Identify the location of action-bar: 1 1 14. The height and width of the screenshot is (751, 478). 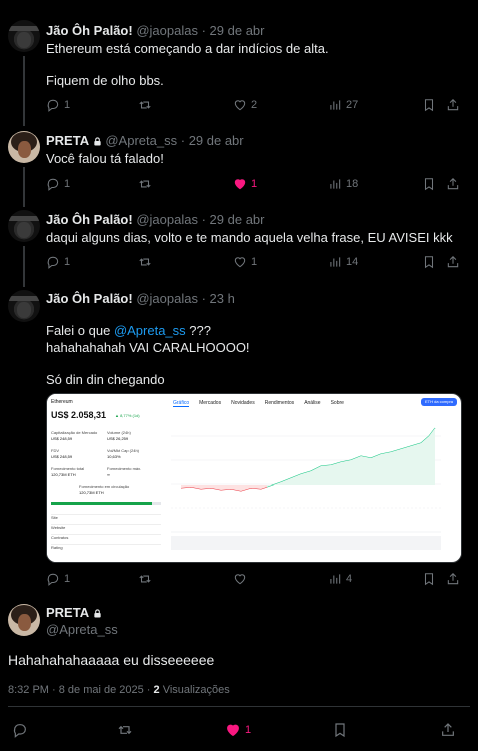
(254, 263).